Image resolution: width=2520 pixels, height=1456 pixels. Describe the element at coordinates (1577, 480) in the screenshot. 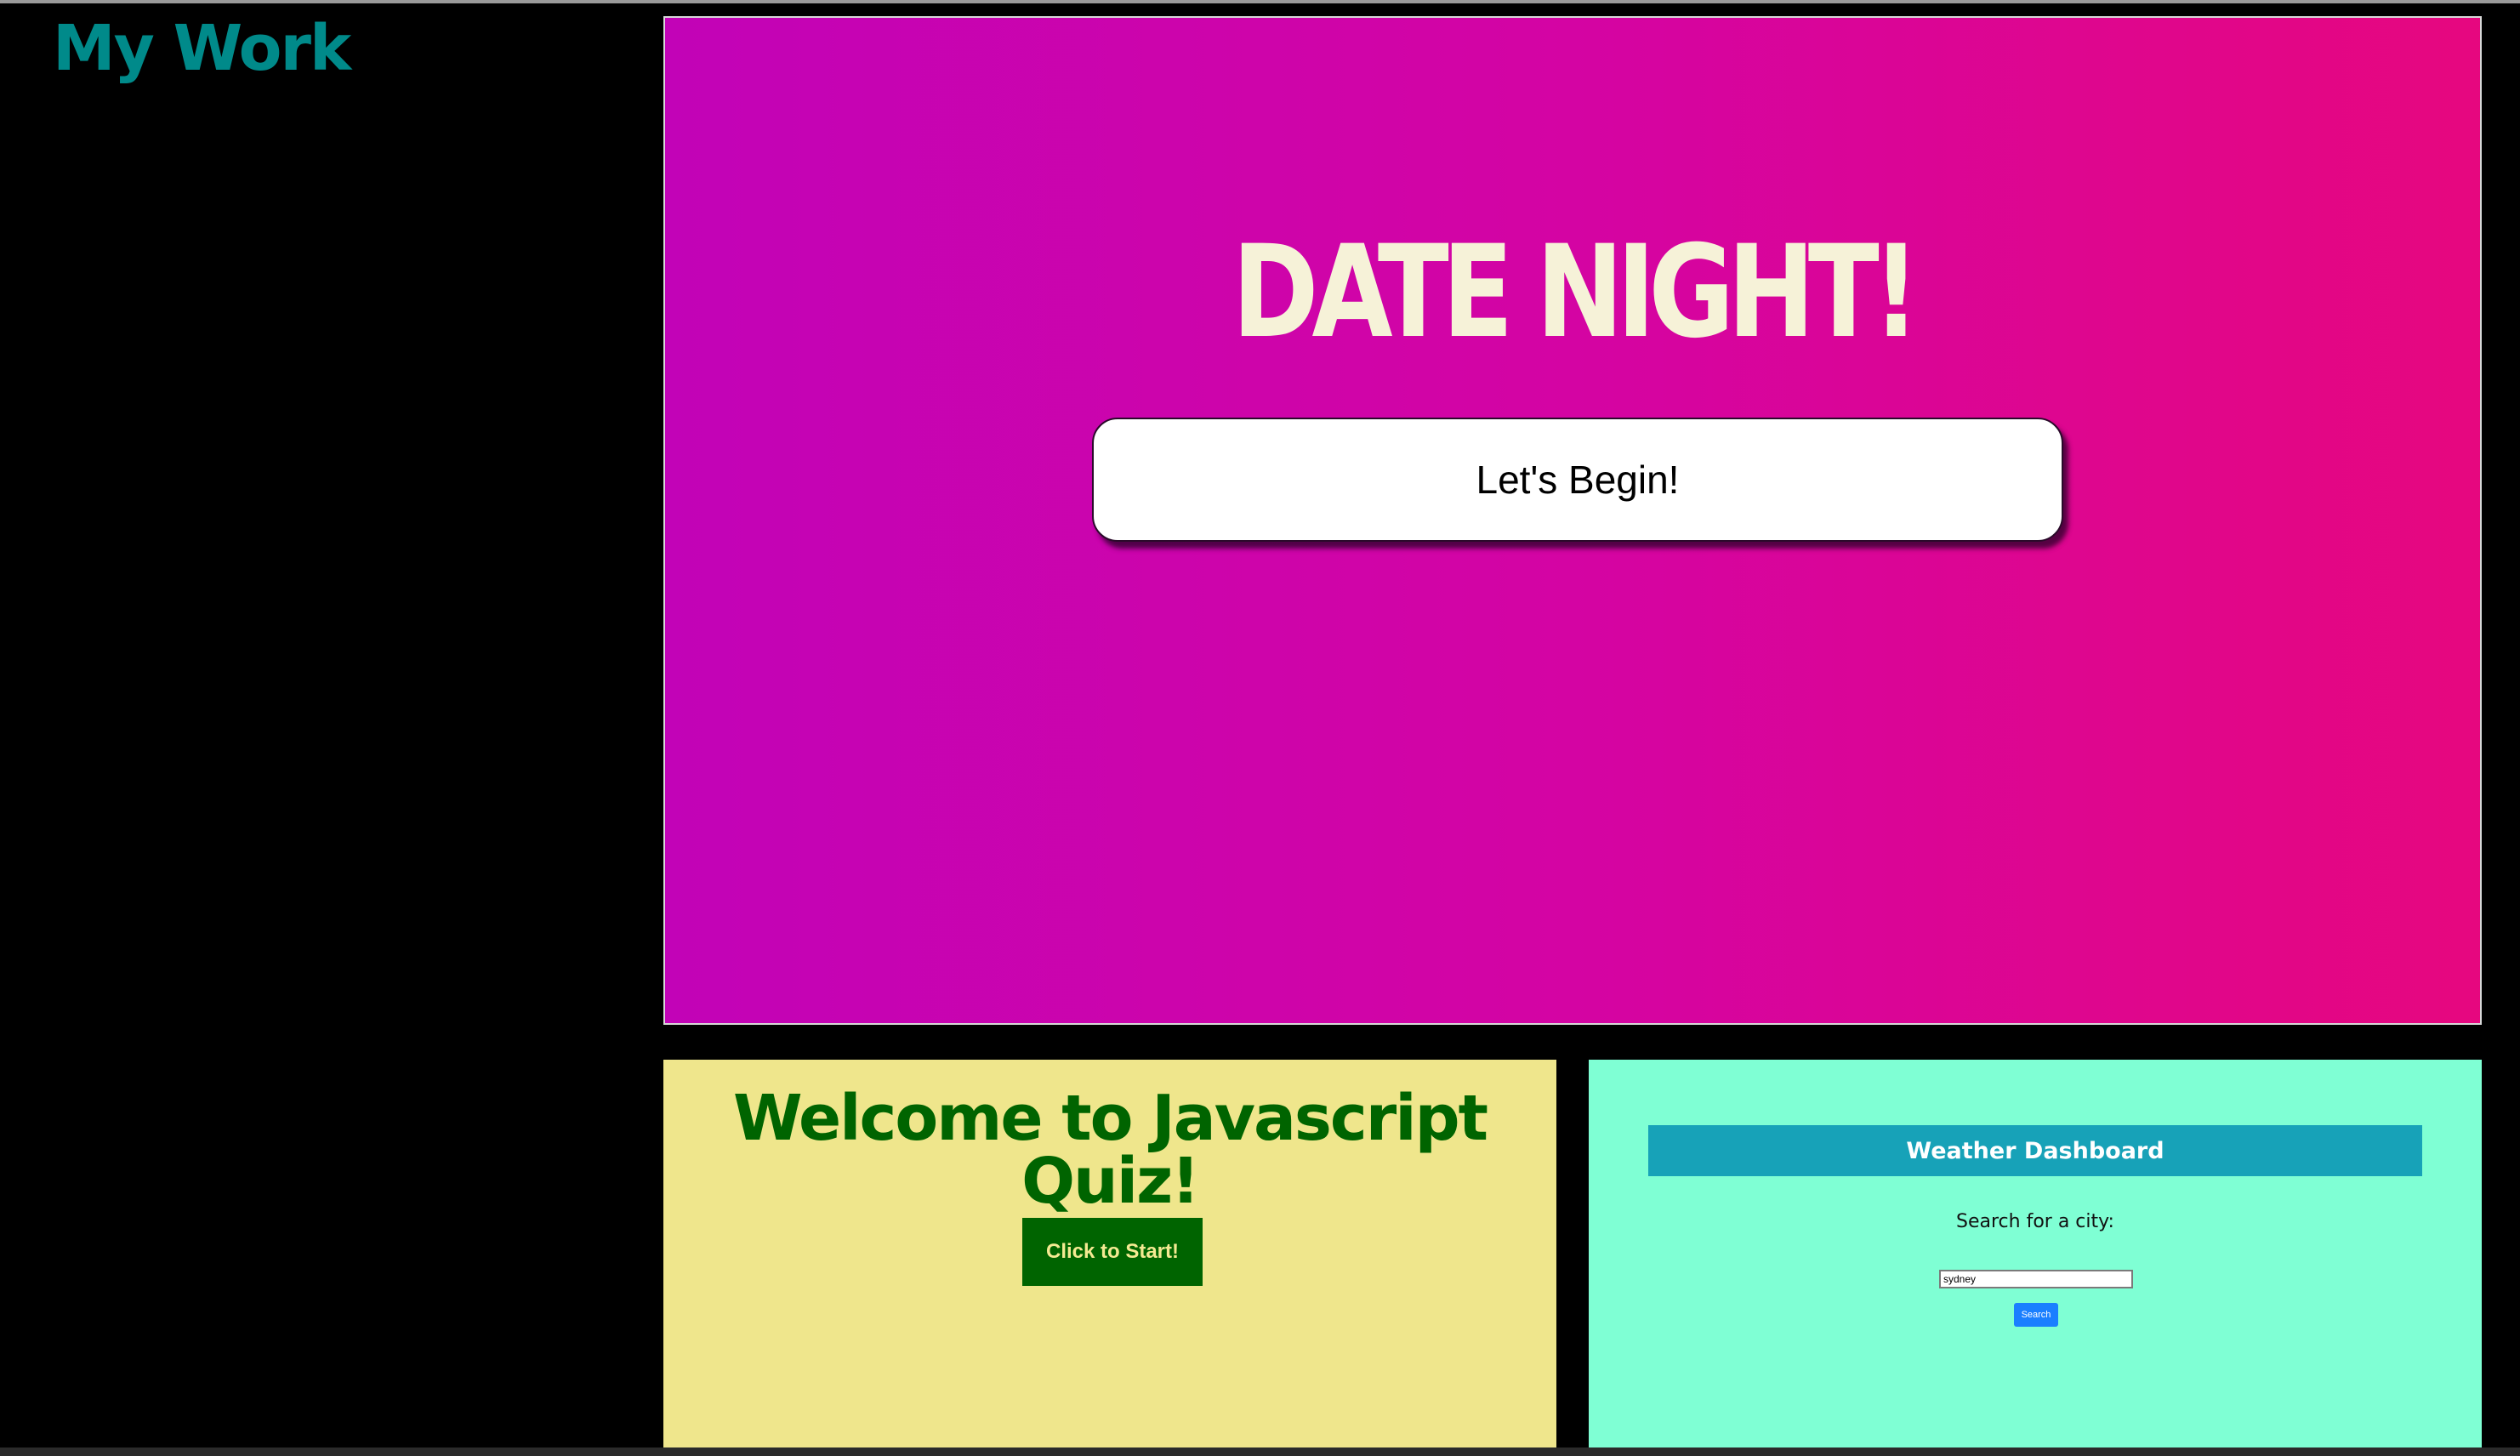

I see `lets-begin-button: Let's Begin!` at that location.